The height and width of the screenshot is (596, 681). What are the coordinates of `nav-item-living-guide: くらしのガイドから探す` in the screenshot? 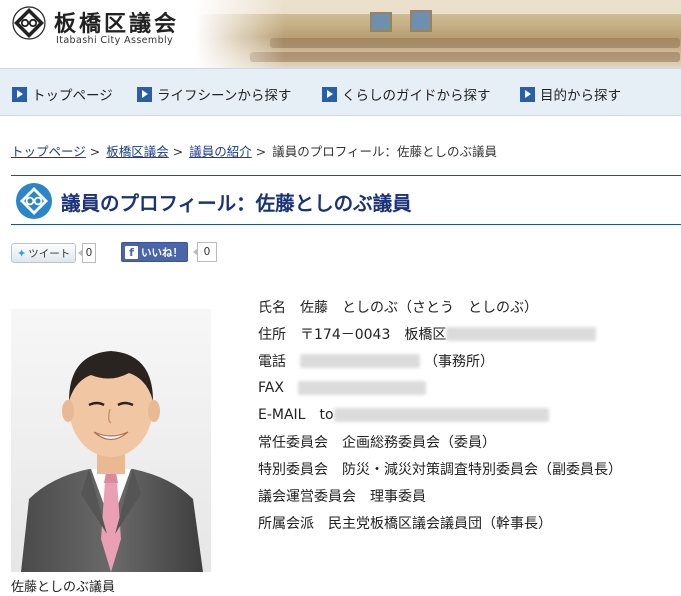 It's located at (406, 94).